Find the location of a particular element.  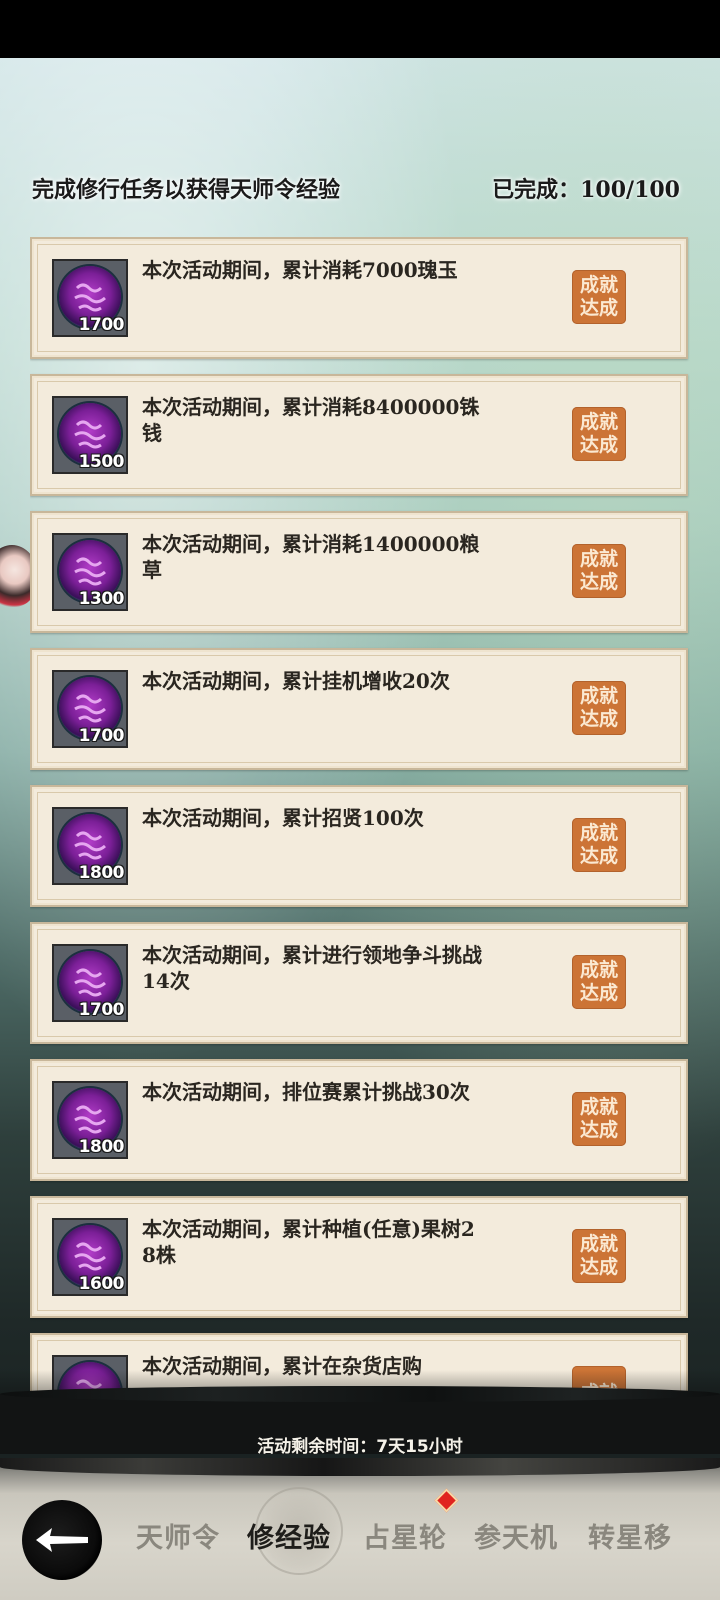

reward-amount: 1600 is located at coordinates (101, 1284).